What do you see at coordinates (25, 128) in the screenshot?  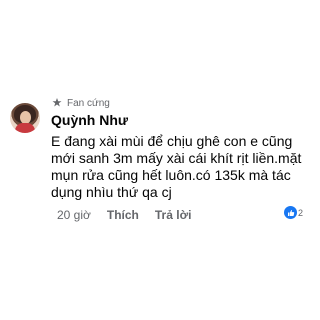 I see `avatar-shirt` at bounding box center [25, 128].